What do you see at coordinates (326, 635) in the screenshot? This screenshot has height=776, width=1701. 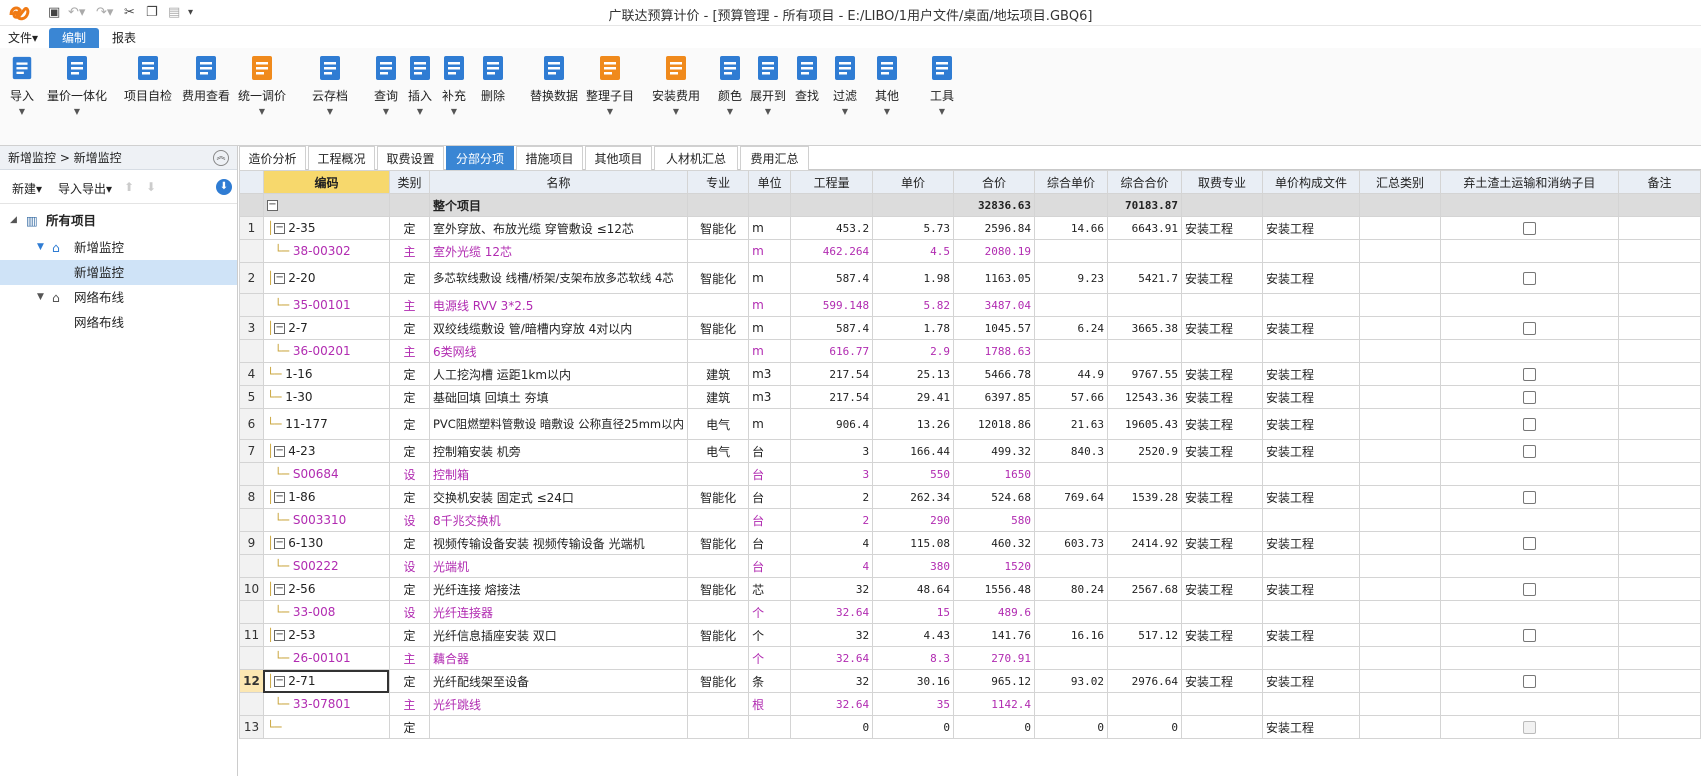 I see `code-cell: │− 2-53` at bounding box center [326, 635].